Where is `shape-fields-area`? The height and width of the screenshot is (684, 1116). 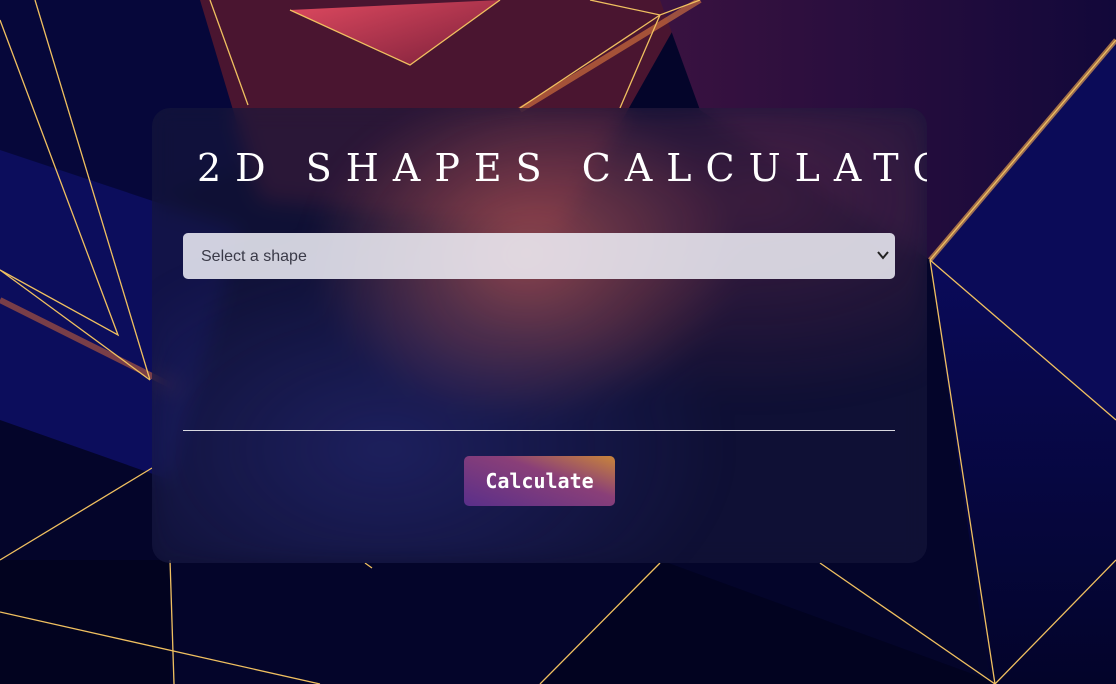 shape-fields-area is located at coordinates (539, 354).